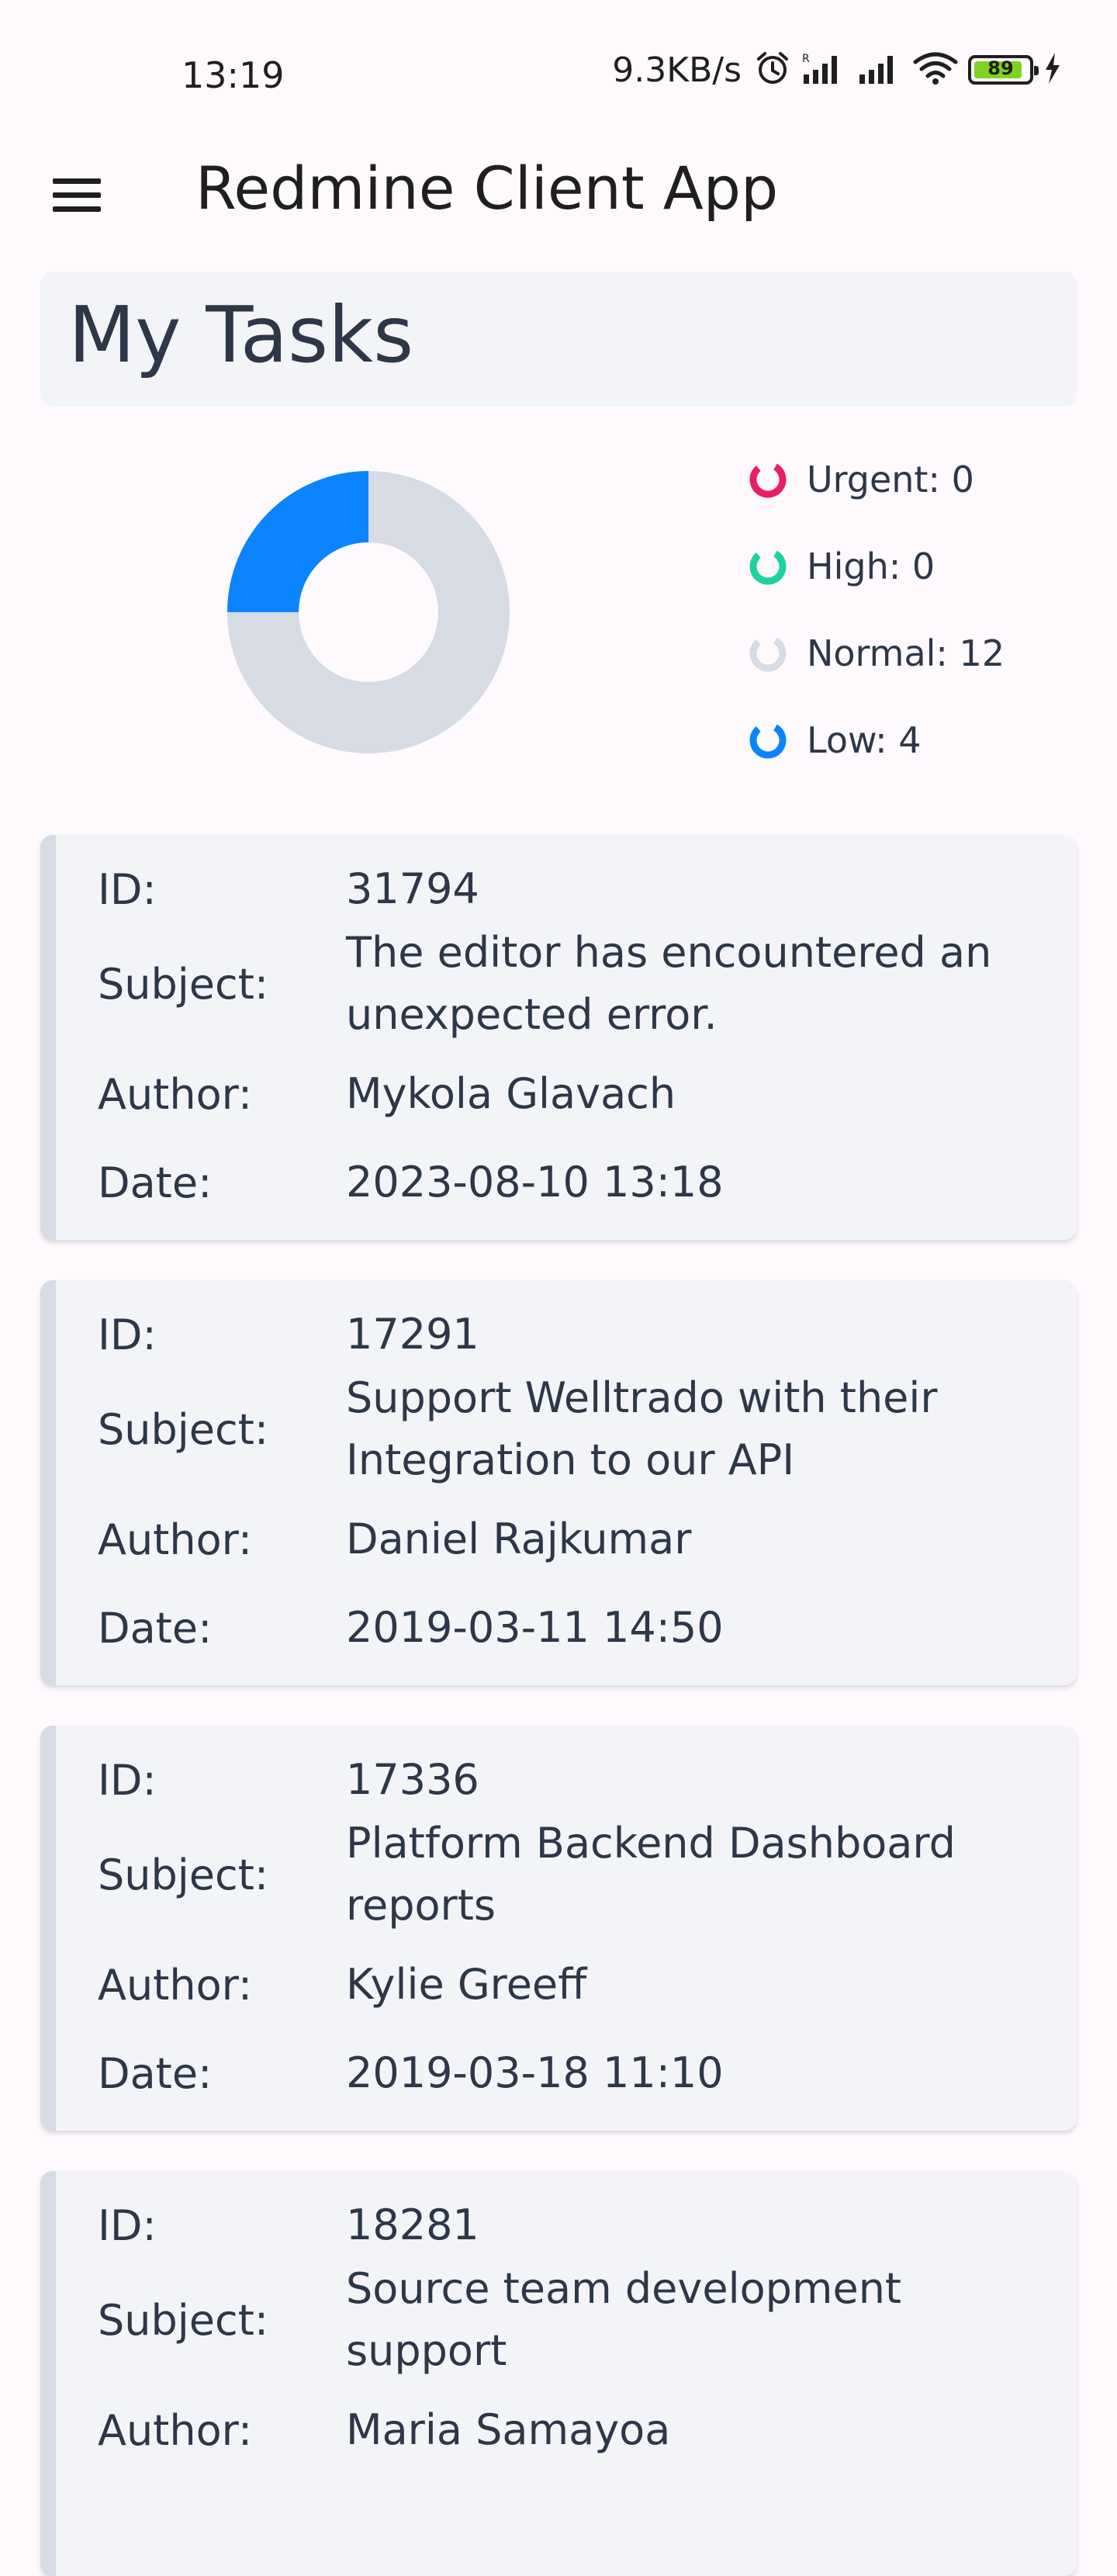 Image resolution: width=1117 pixels, height=2576 pixels. What do you see at coordinates (768, 479) in the screenshot?
I see `legend-urgent-icon` at bounding box center [768, 479].